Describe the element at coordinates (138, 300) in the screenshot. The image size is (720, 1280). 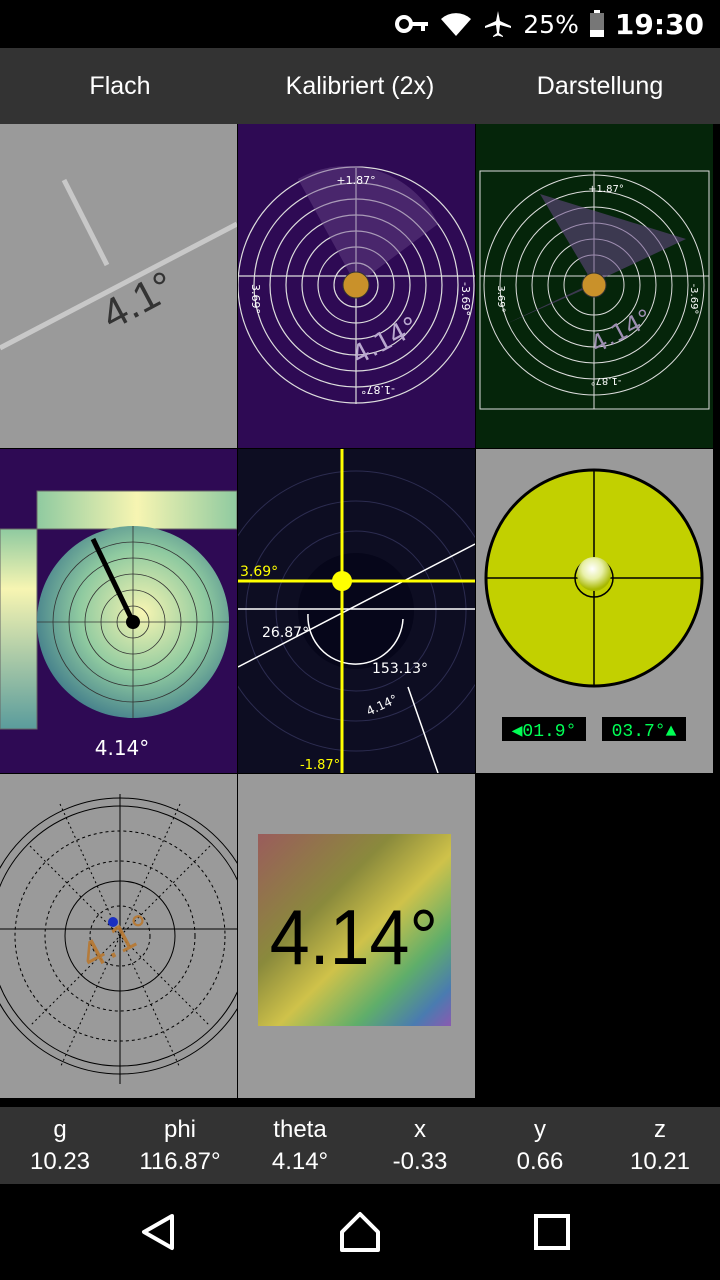
I see `flat-angle: 4.1°` at that location.